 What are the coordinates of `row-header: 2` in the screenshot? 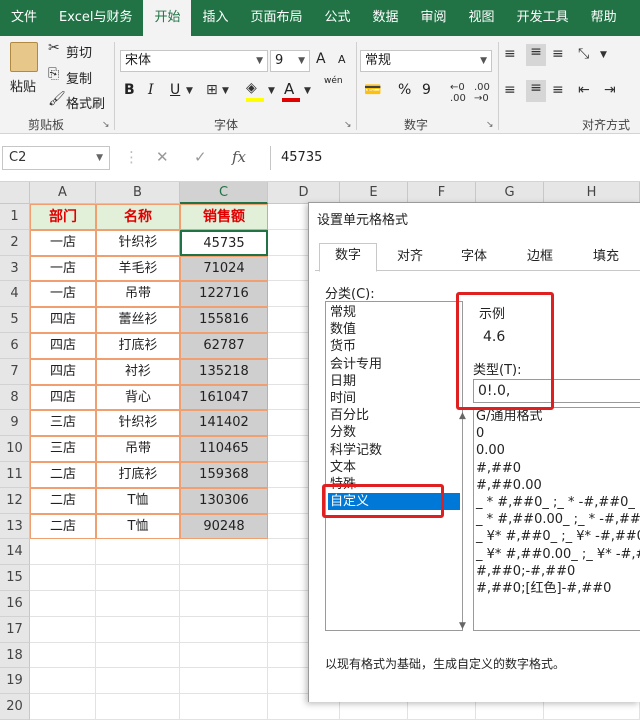 It's located at (15, 242).